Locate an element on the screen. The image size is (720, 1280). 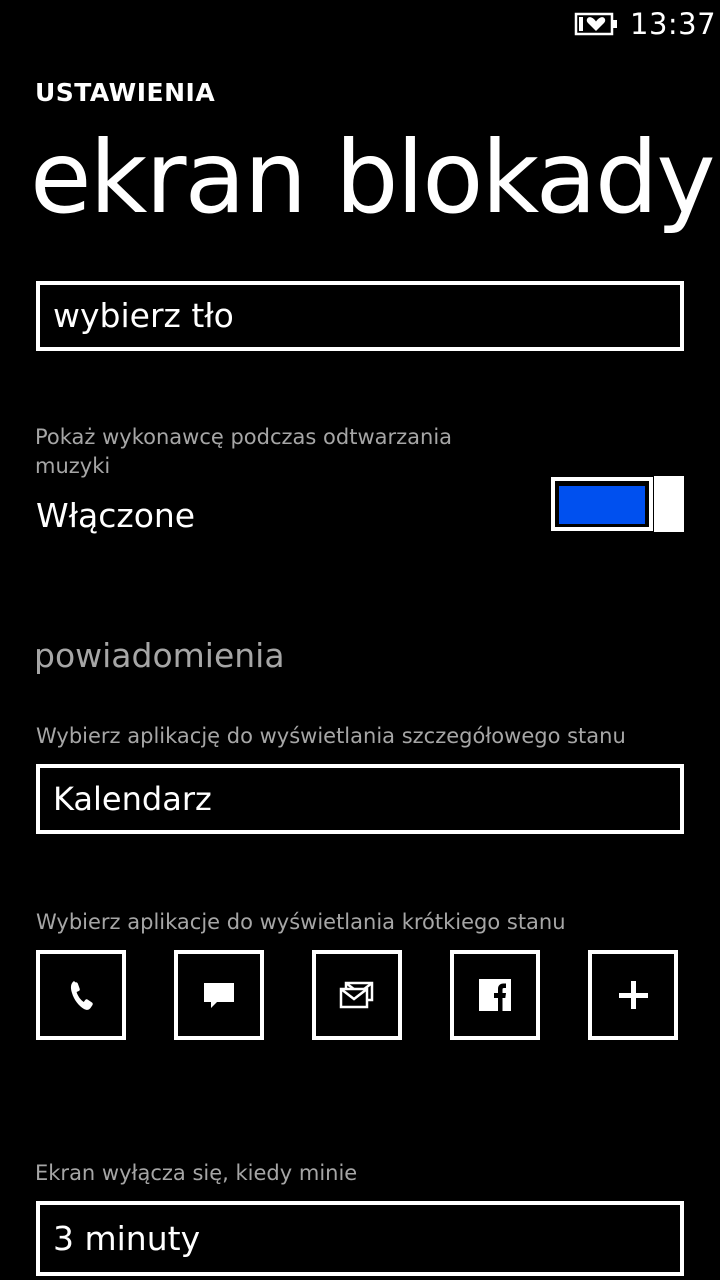
plus-icon is located at coordinates (633, 995).